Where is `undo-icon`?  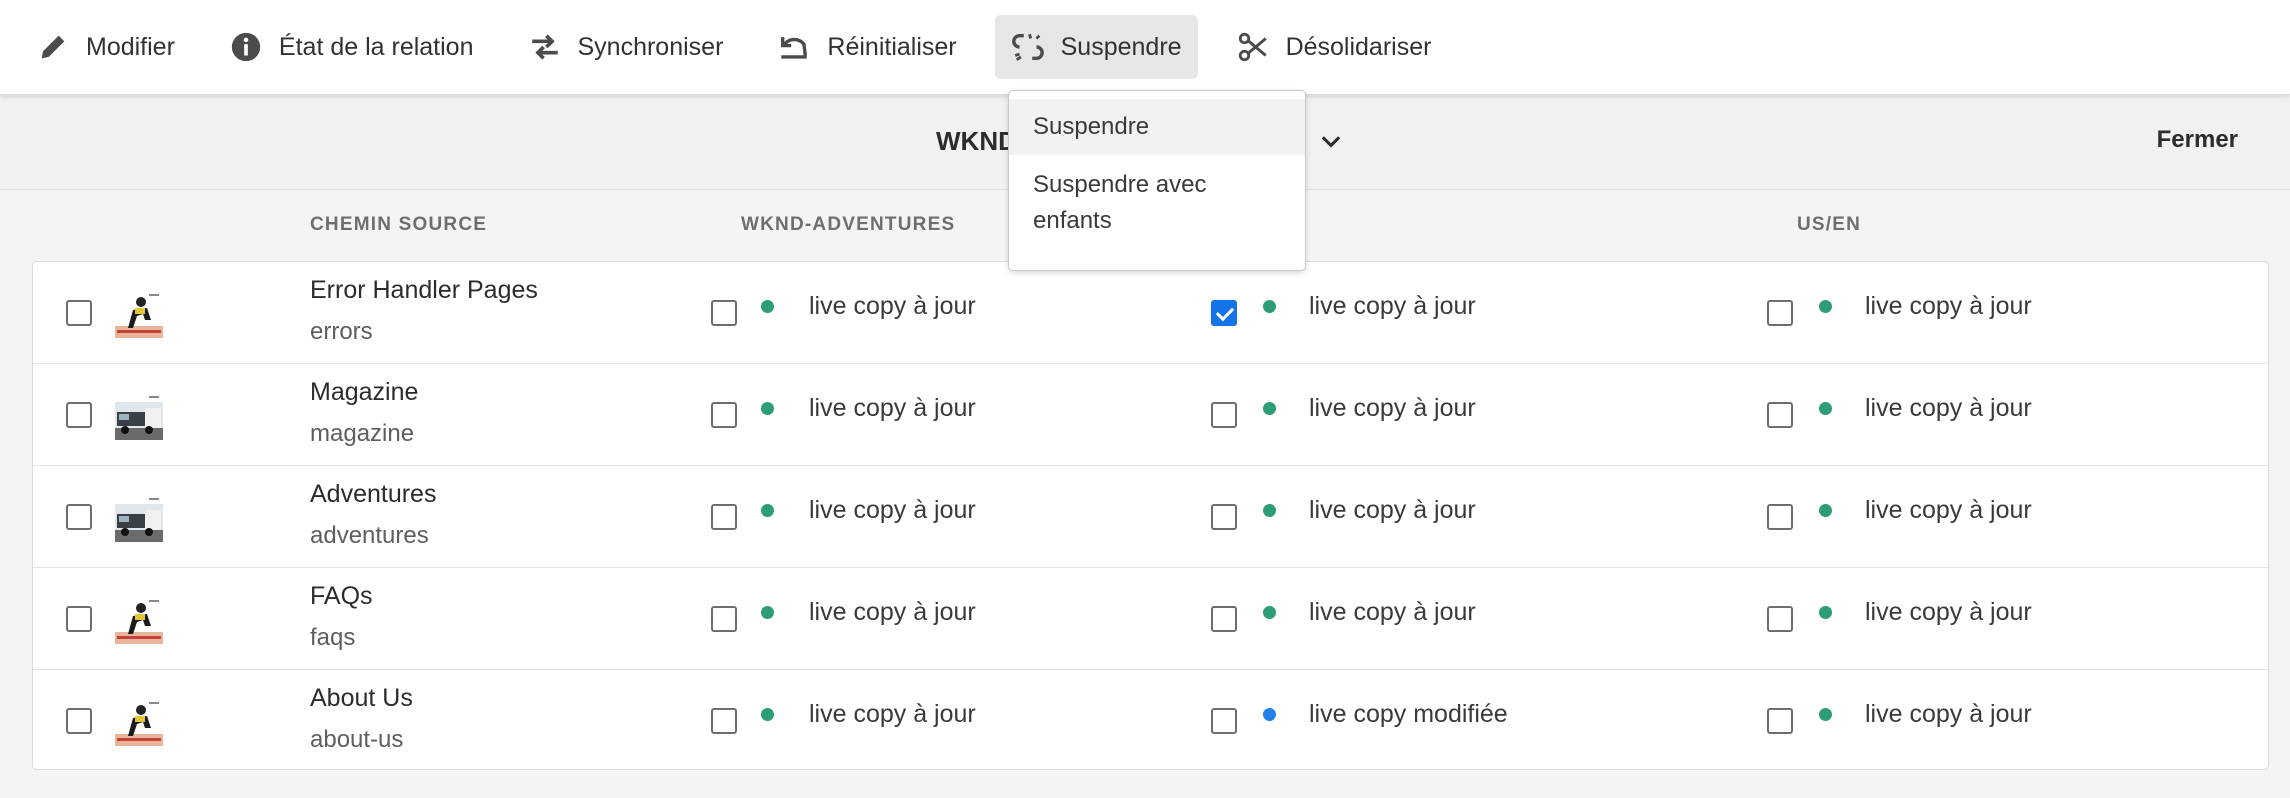 undo-icon is located at coordinates (794, 47).